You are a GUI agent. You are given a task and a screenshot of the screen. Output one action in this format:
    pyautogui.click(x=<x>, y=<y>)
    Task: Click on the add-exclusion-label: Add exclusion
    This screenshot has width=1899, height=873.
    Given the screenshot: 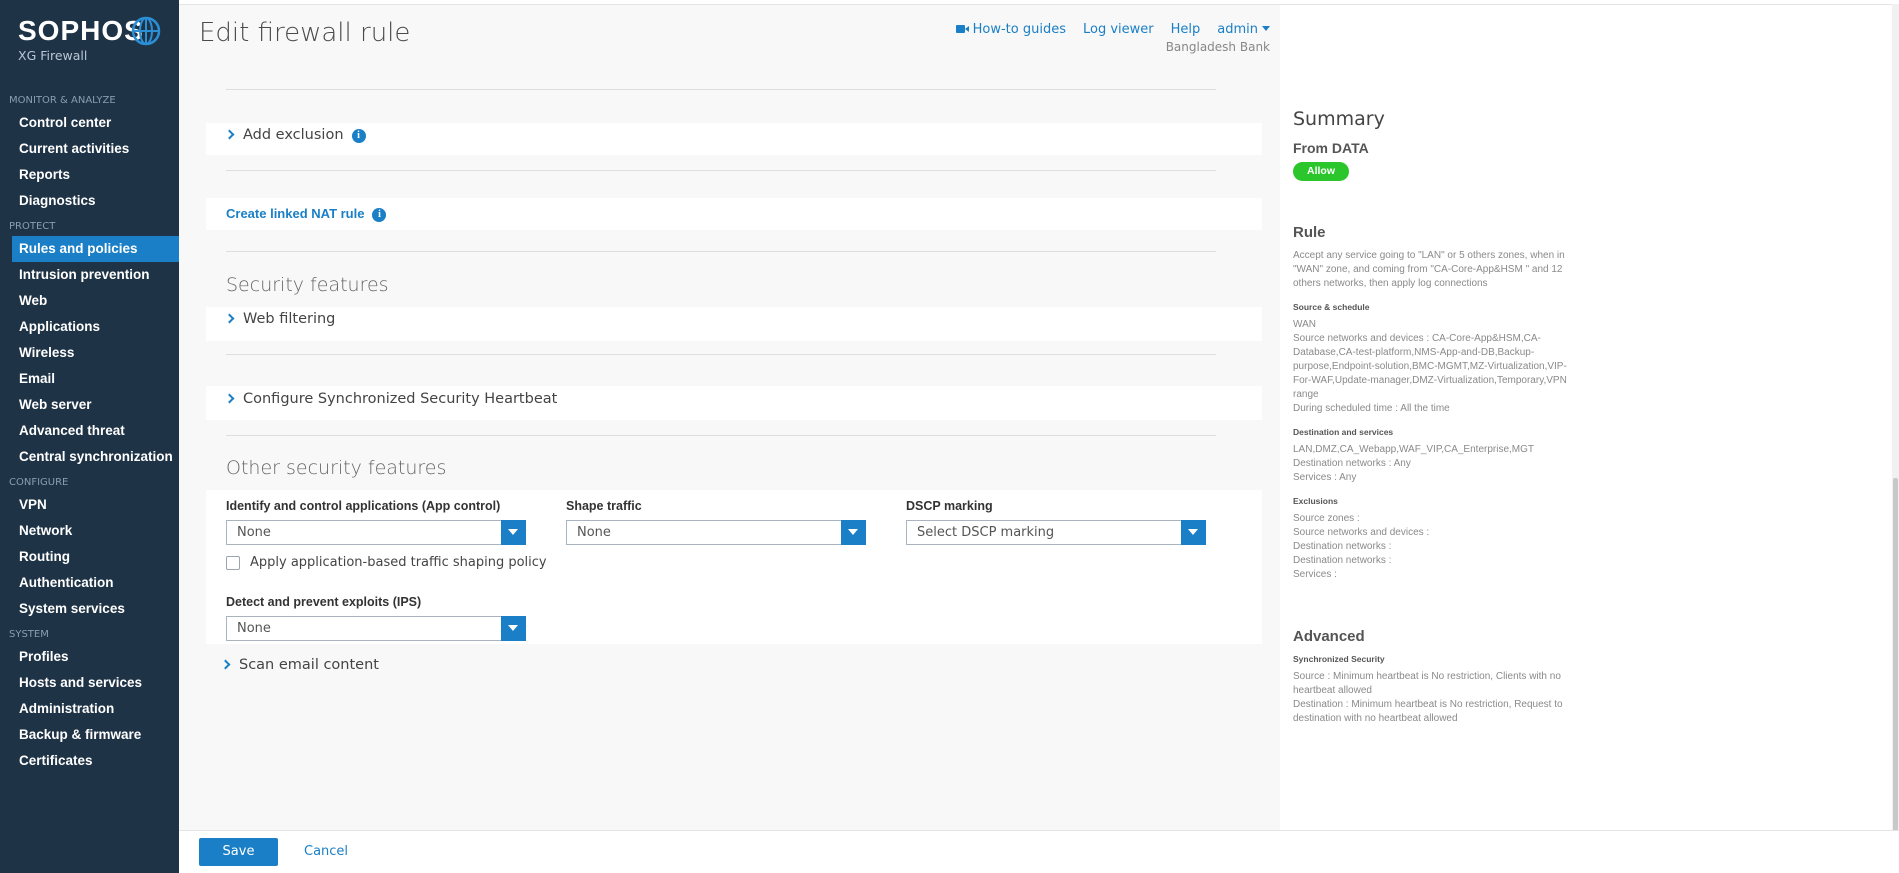 What is the action you would take?
    pyautogui.click(x=293, y=135)
    